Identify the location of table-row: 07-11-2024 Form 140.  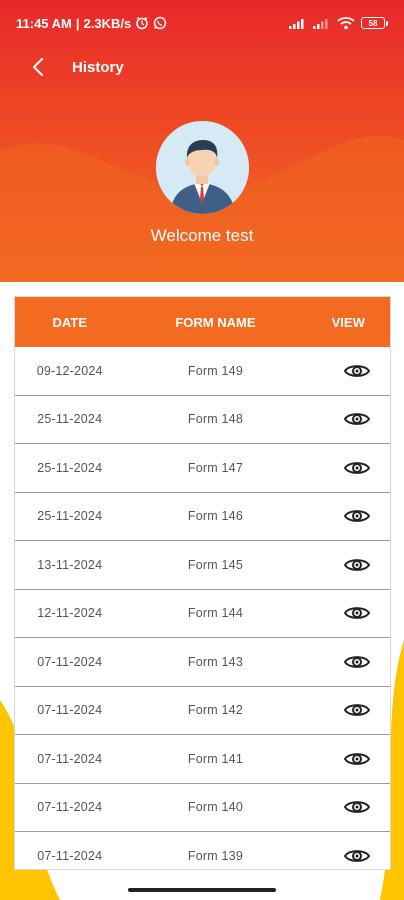
(202, 807).